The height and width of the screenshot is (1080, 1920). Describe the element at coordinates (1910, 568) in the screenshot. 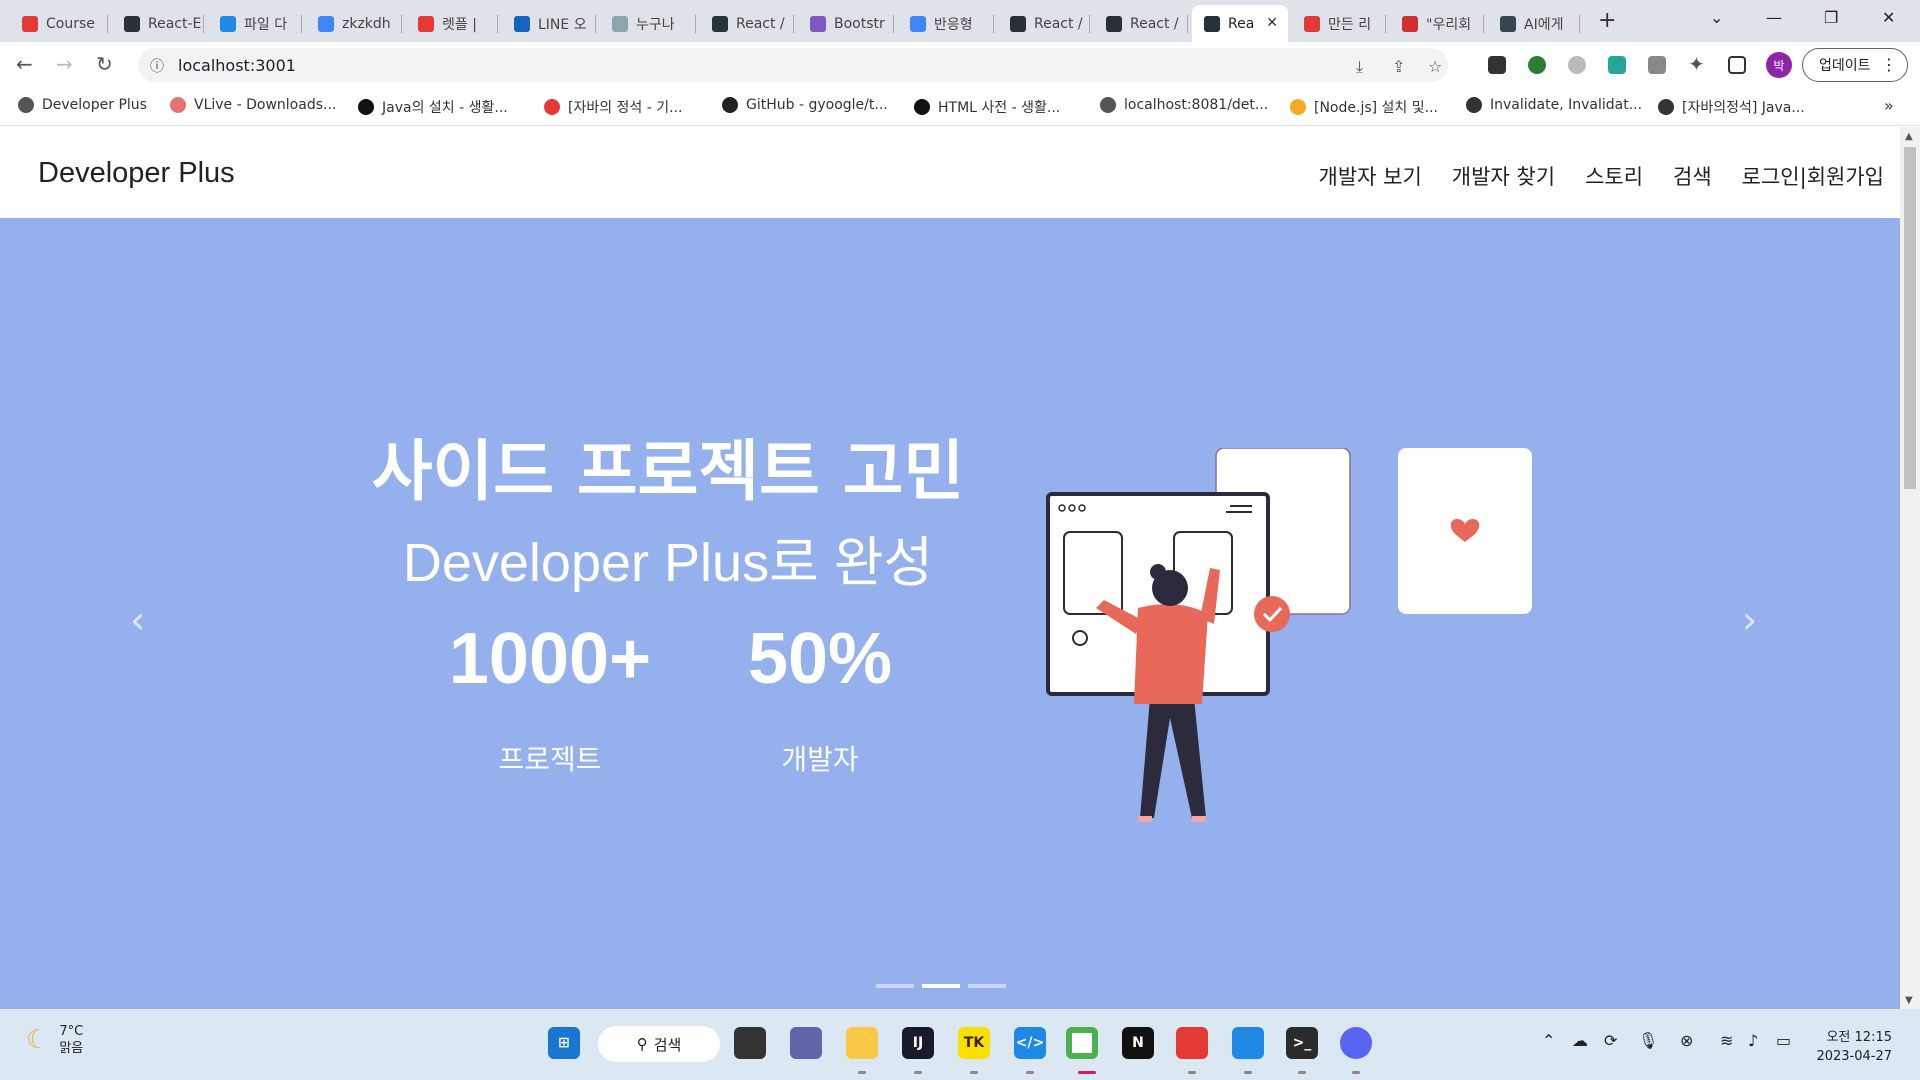

I see `page-scrollbar: ▲ ▼` at that location.